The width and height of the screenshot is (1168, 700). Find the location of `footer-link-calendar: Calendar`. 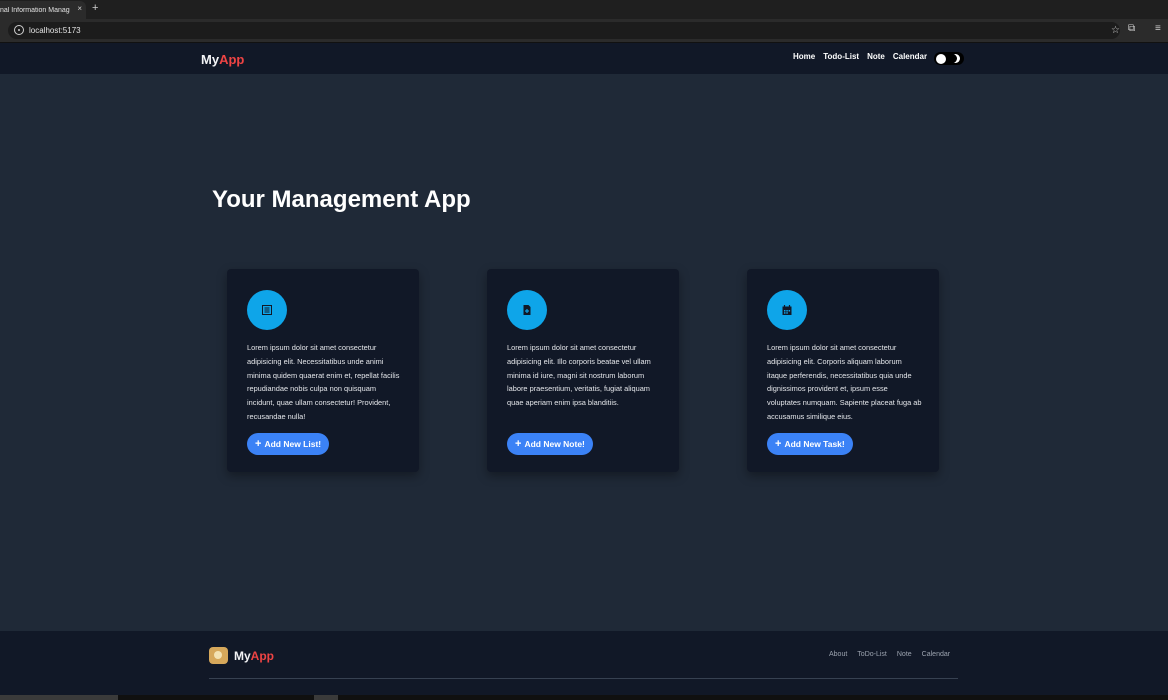

footer-link-calendar: Calendar is located at coordinates (936, 654).